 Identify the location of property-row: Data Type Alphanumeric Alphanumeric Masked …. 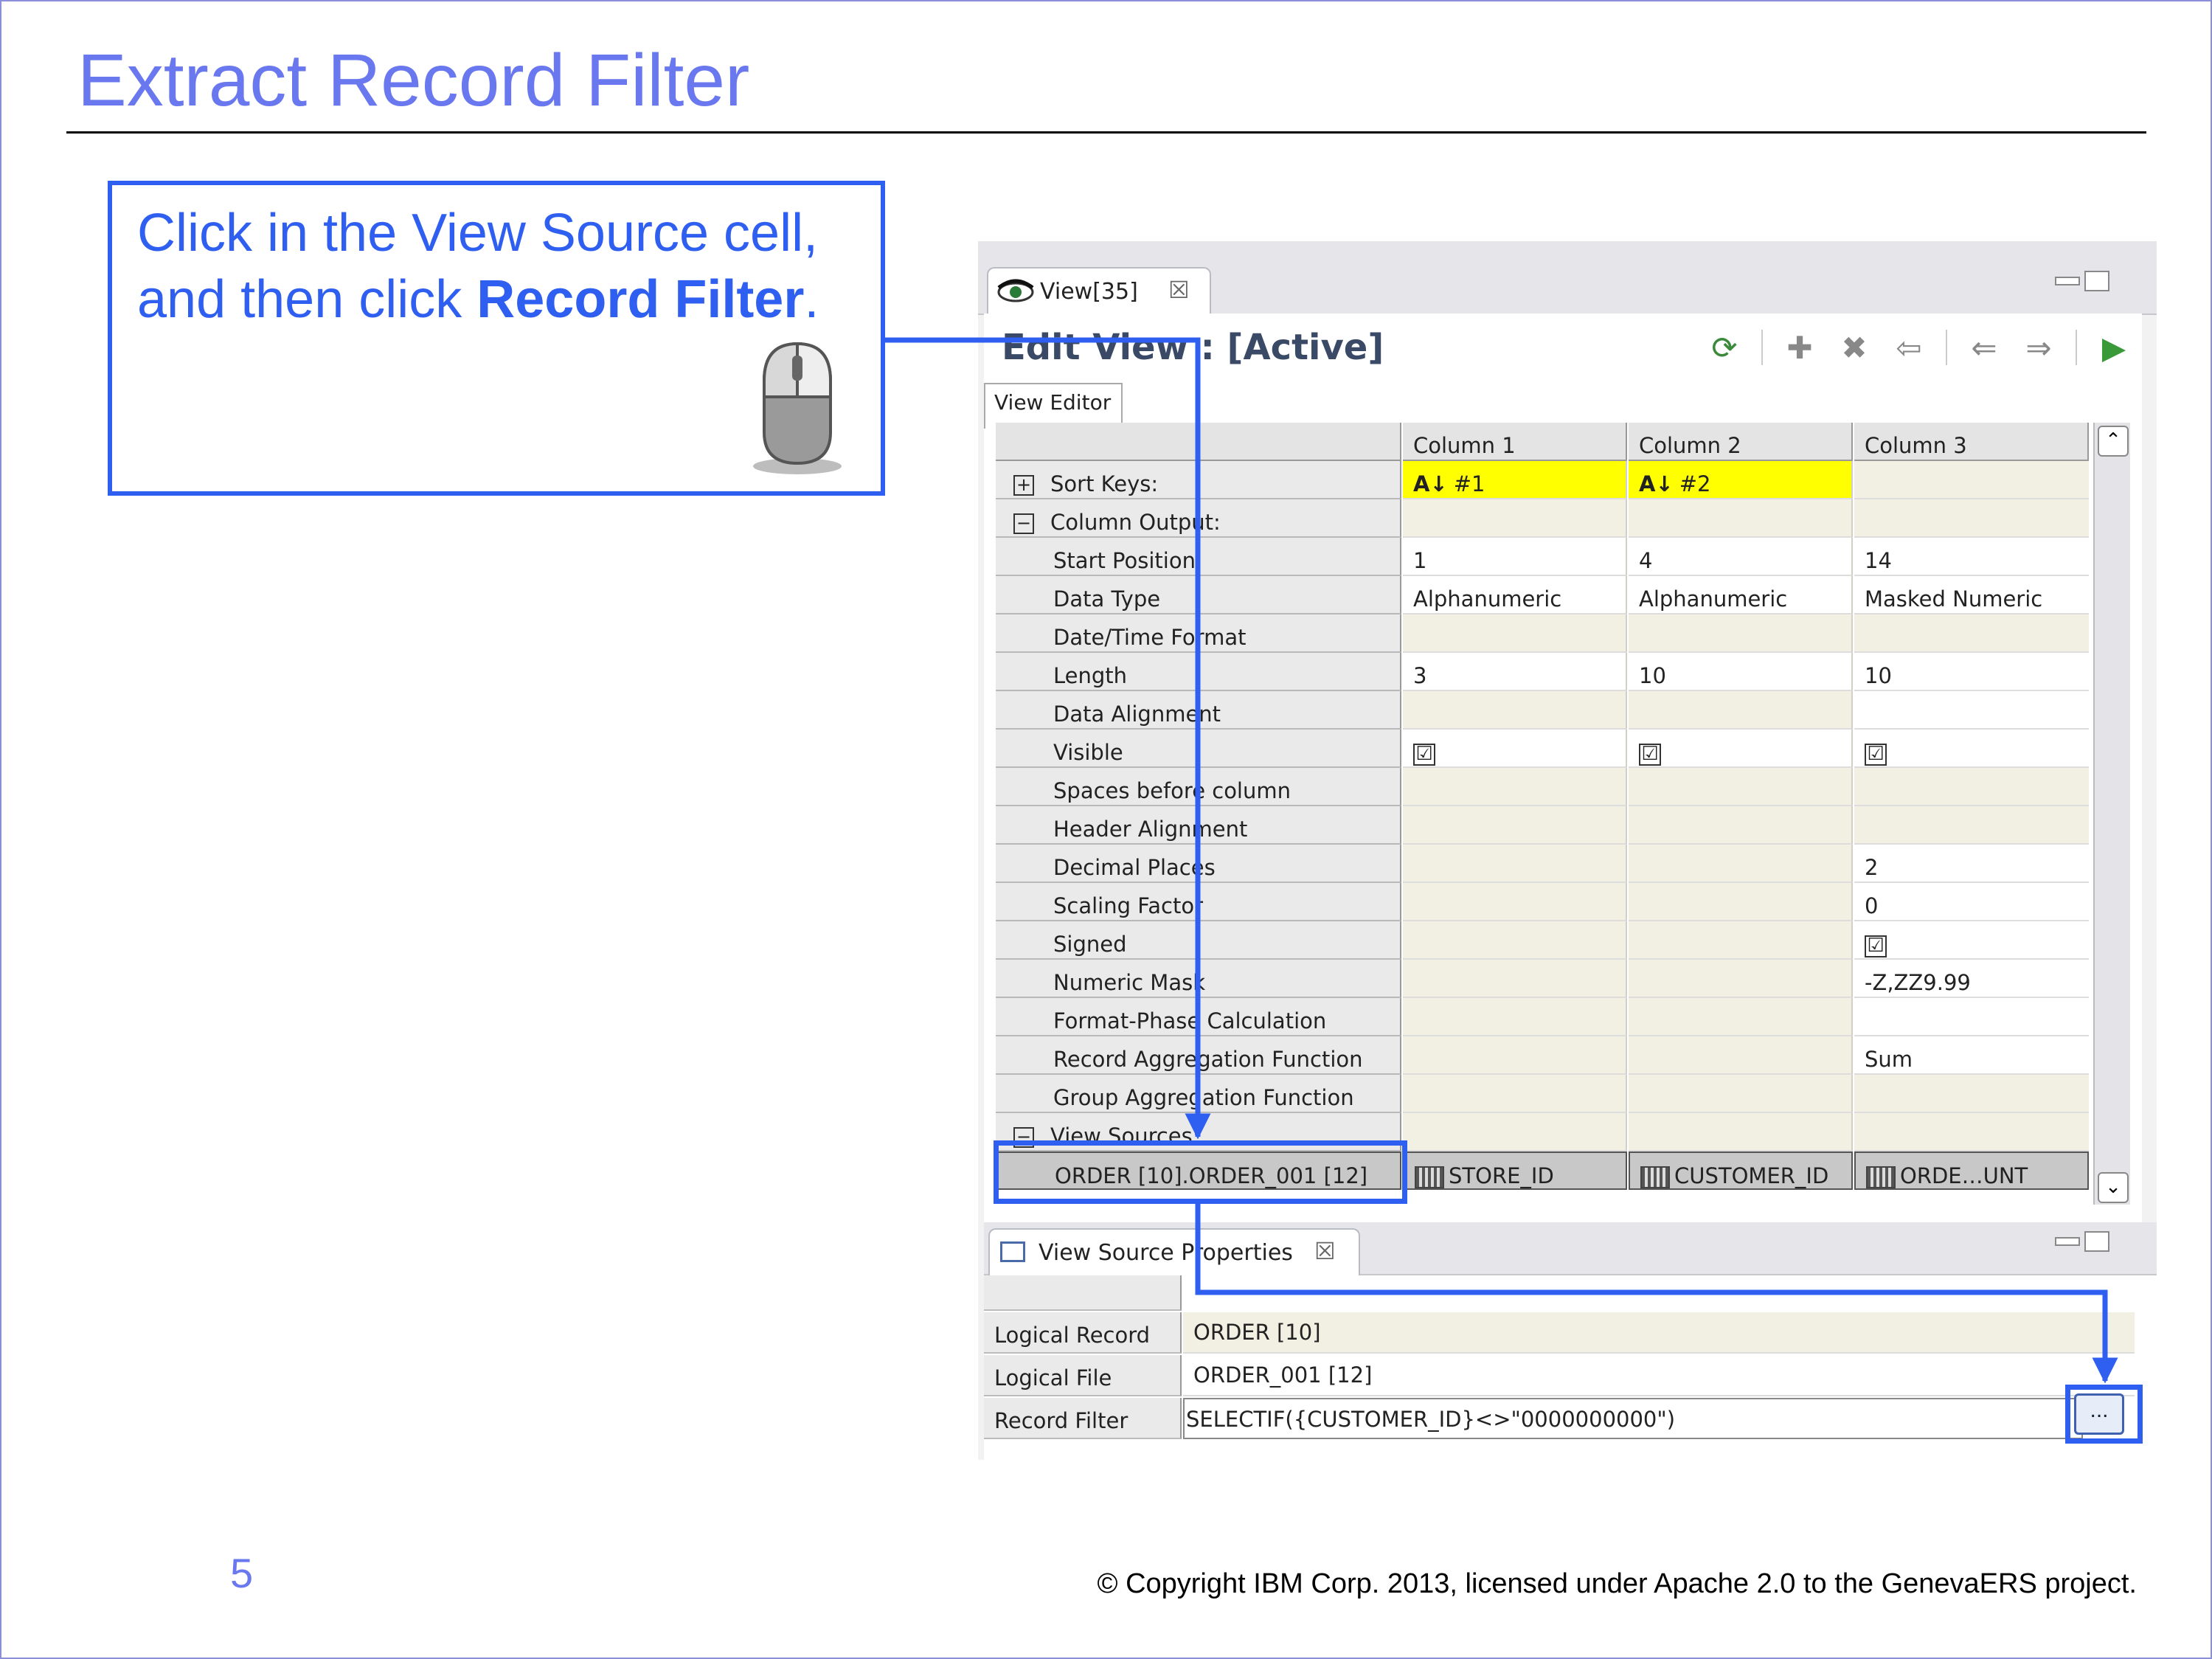
(1543, 595).